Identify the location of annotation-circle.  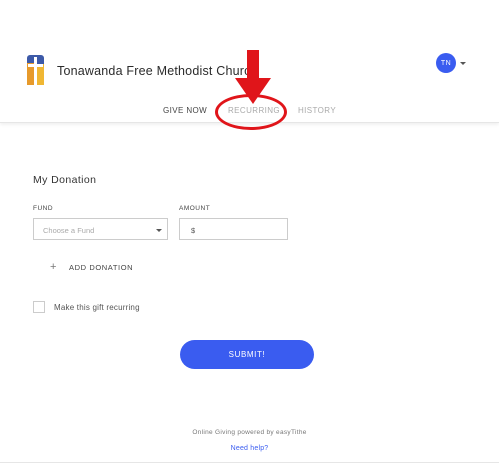
(251, 112).